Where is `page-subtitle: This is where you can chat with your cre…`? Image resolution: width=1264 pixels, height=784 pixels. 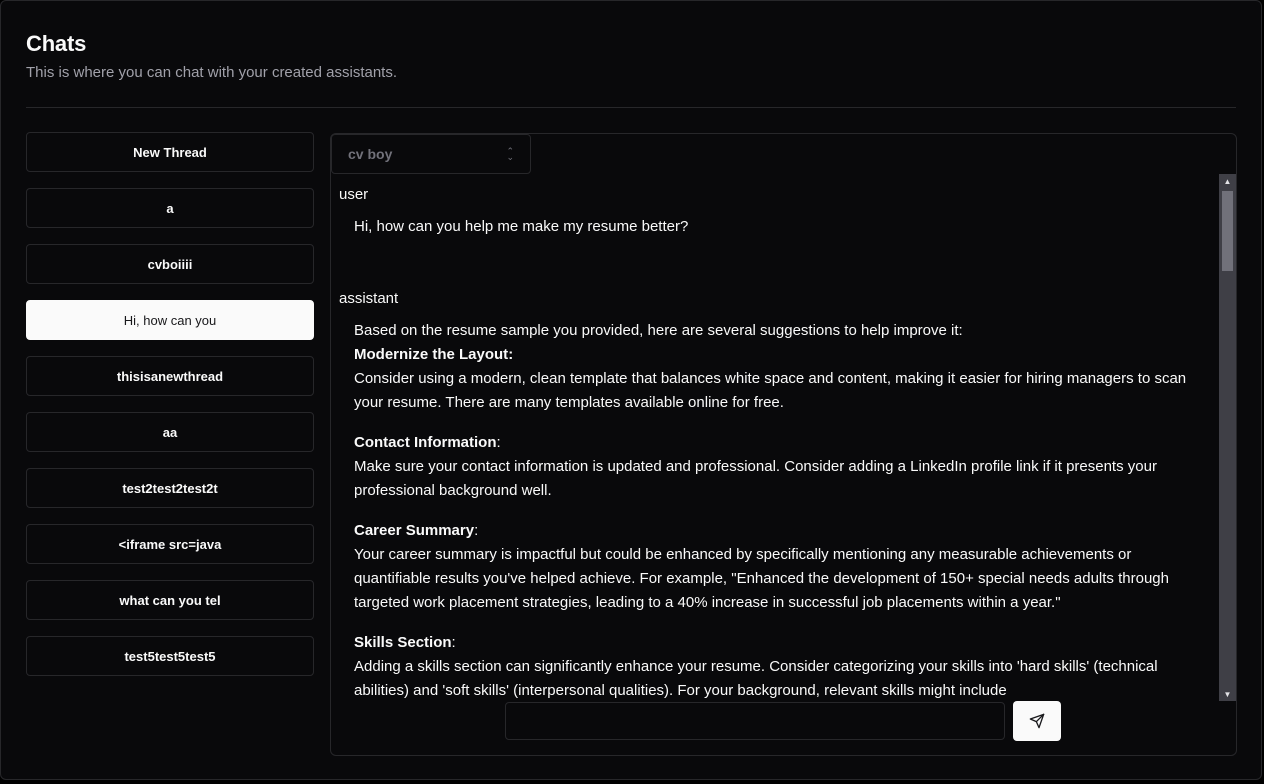 page-subtitle: This is where you can chat with your cre… is located at coordinates (212, 72).